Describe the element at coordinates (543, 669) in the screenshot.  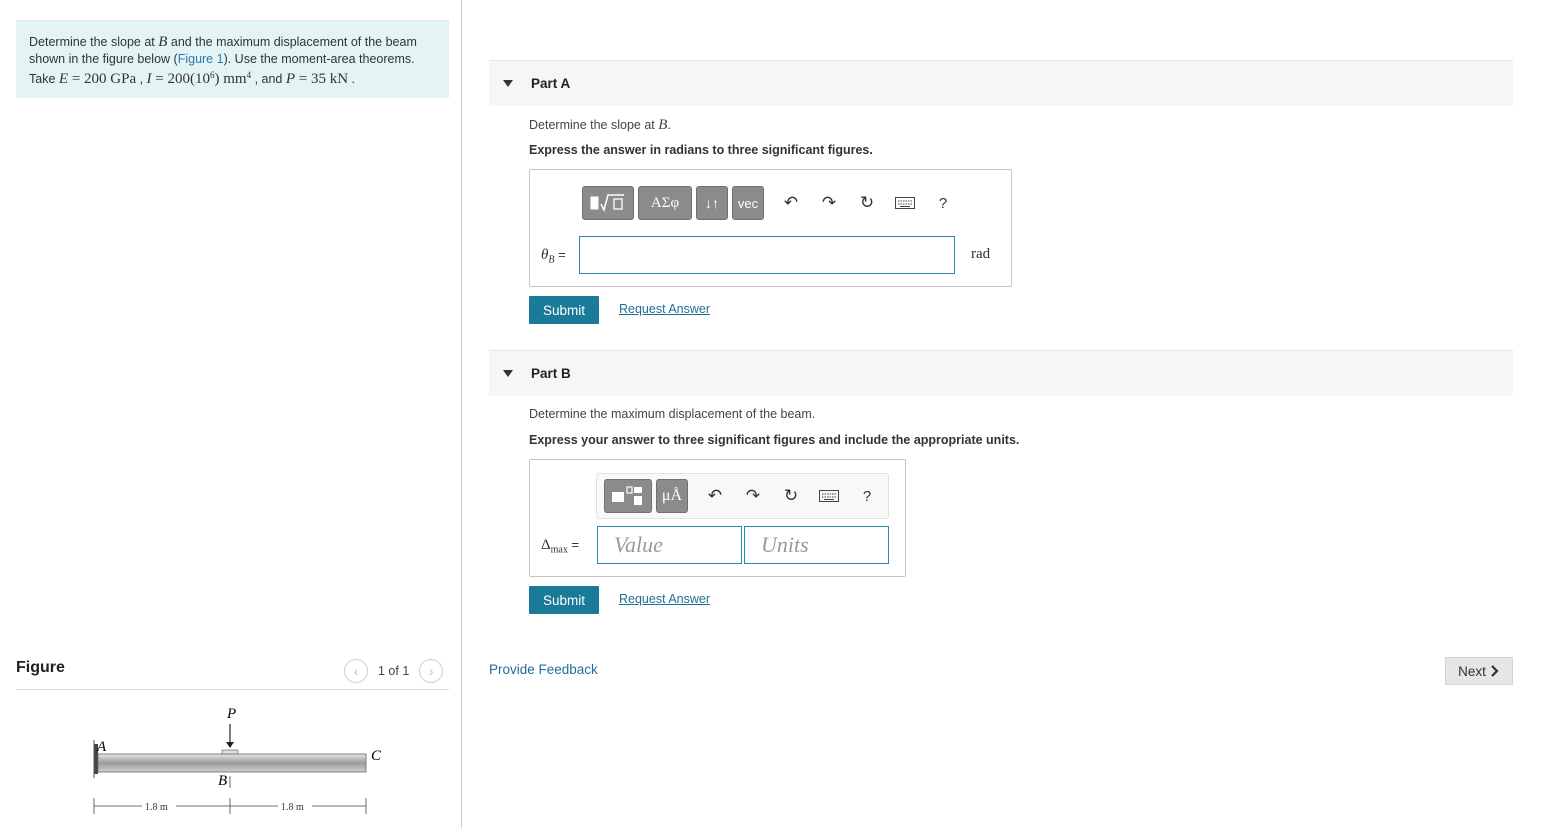
I see `provide-feedback-link: Provide Feedback` at that location.